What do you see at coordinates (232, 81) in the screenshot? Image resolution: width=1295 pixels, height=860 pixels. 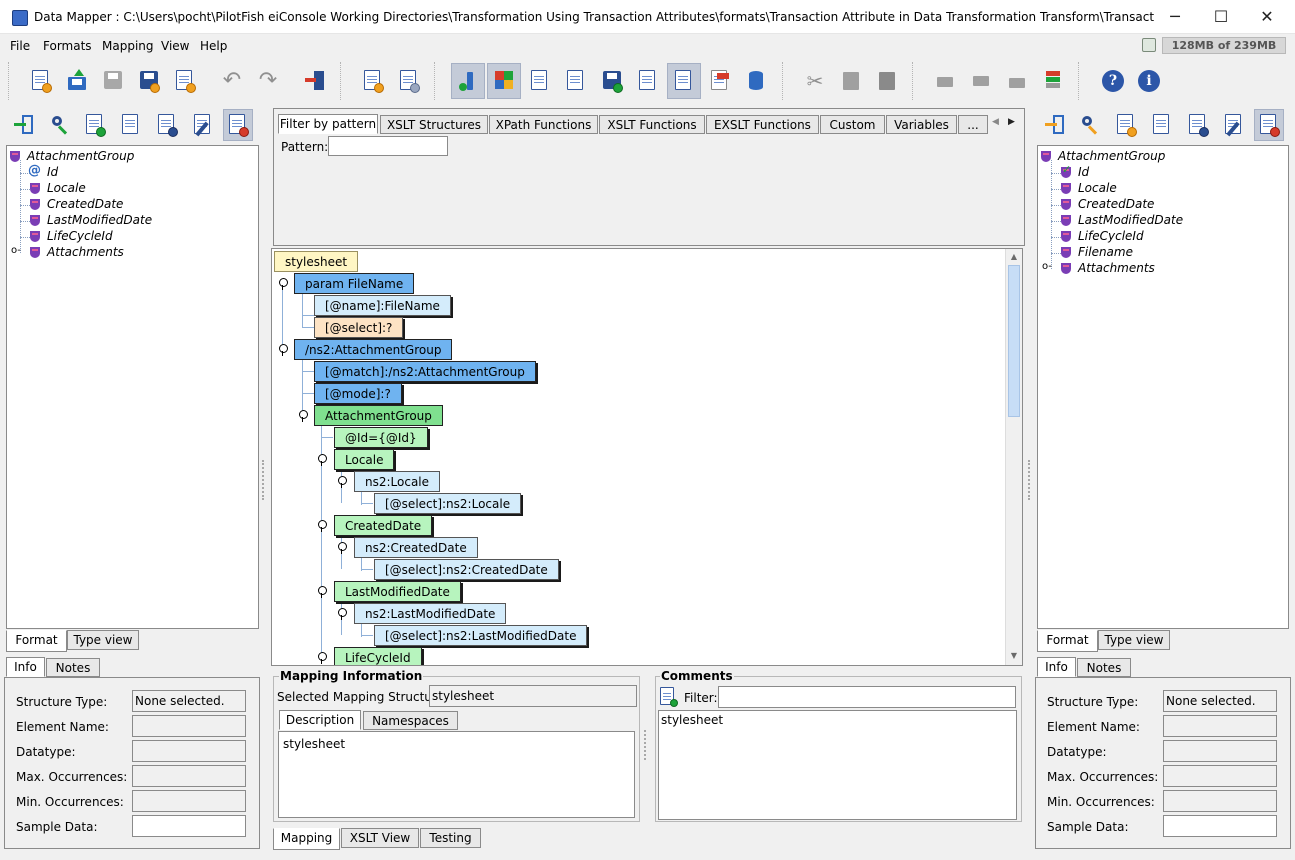 I see `undo-button: ↶` at bounding box center [232, 81].